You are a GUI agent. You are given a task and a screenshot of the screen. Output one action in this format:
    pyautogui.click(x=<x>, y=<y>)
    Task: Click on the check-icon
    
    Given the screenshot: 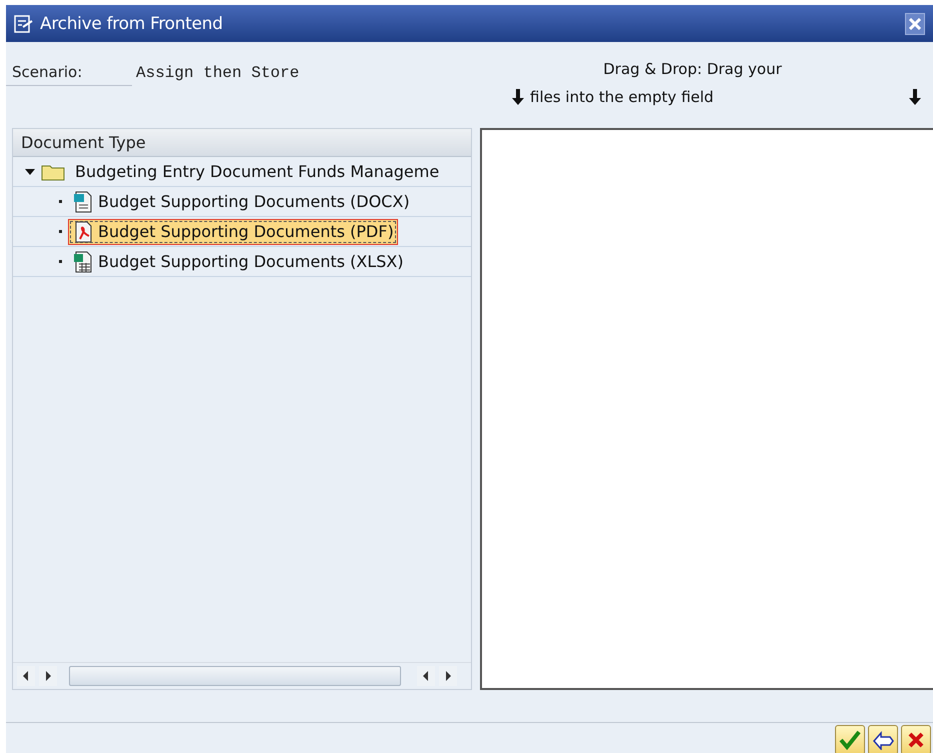 What is the action you would take?
    pyautogui.click(x=850, y=740)
    